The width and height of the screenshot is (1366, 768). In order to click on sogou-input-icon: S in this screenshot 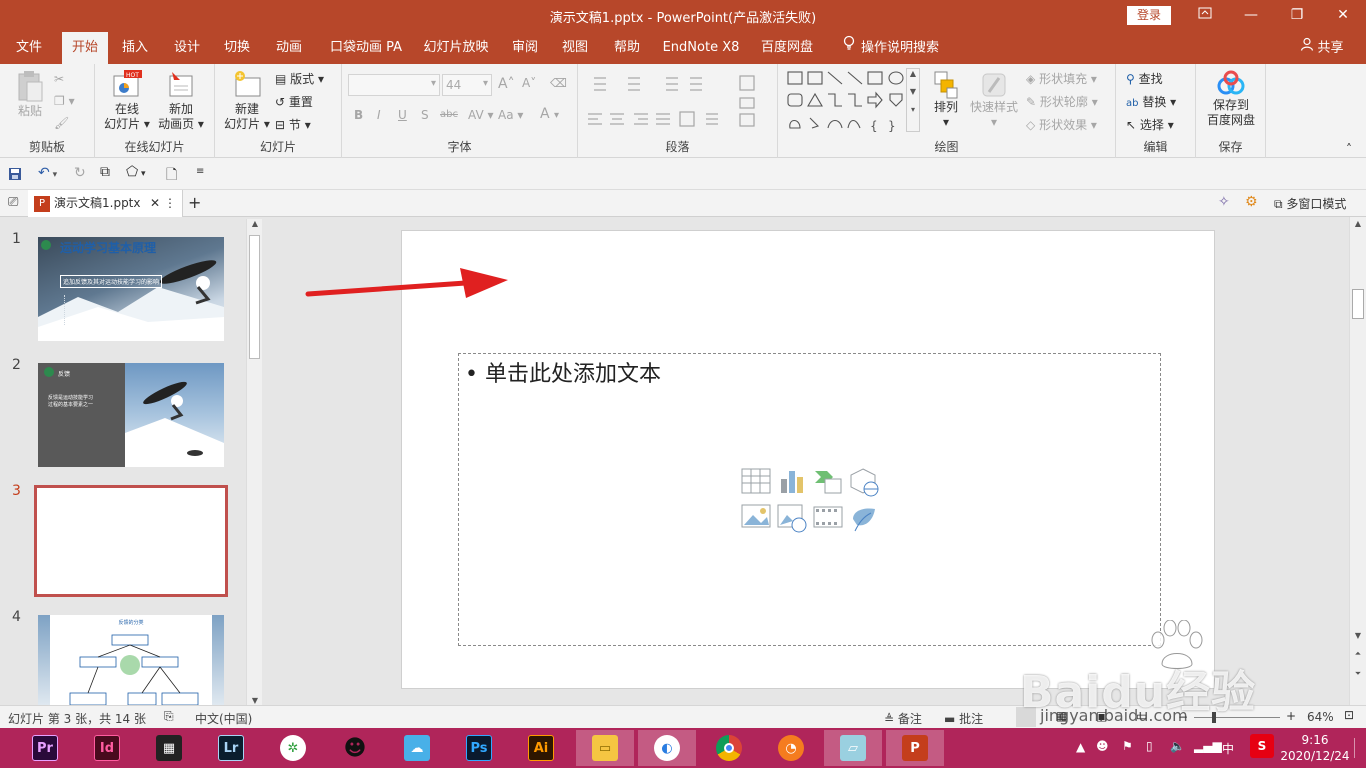, I will do `click(1262, 746)`.